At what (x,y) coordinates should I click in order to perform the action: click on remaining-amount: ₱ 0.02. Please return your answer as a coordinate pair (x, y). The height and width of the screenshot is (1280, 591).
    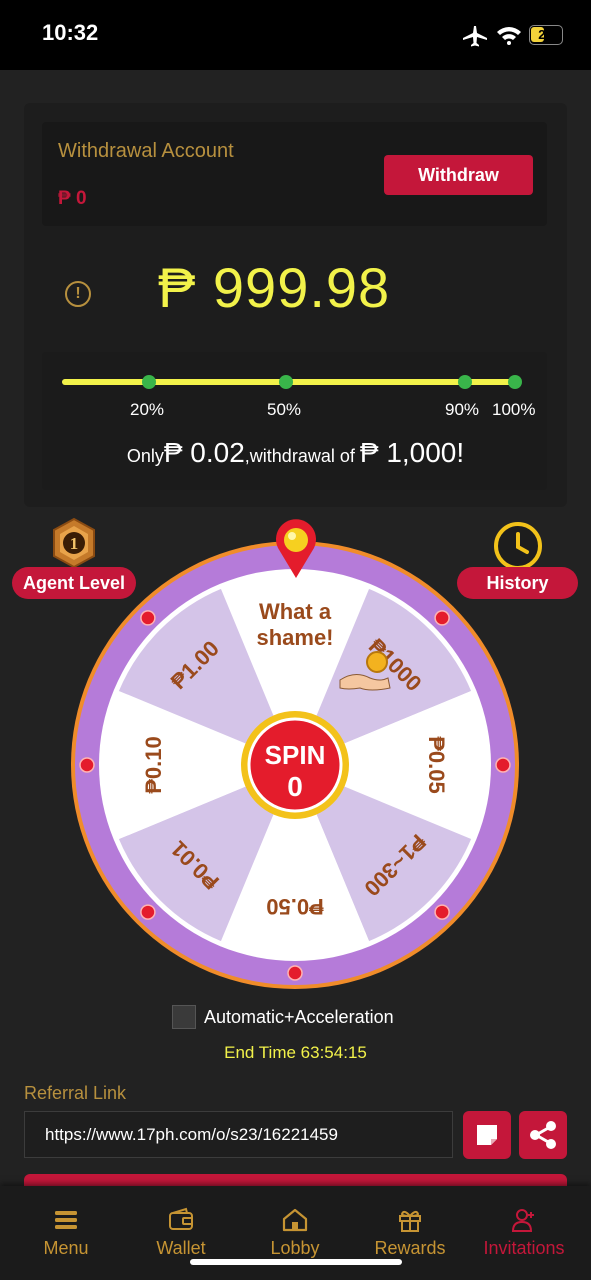
    Looking at the image, I should click on (204, 452).